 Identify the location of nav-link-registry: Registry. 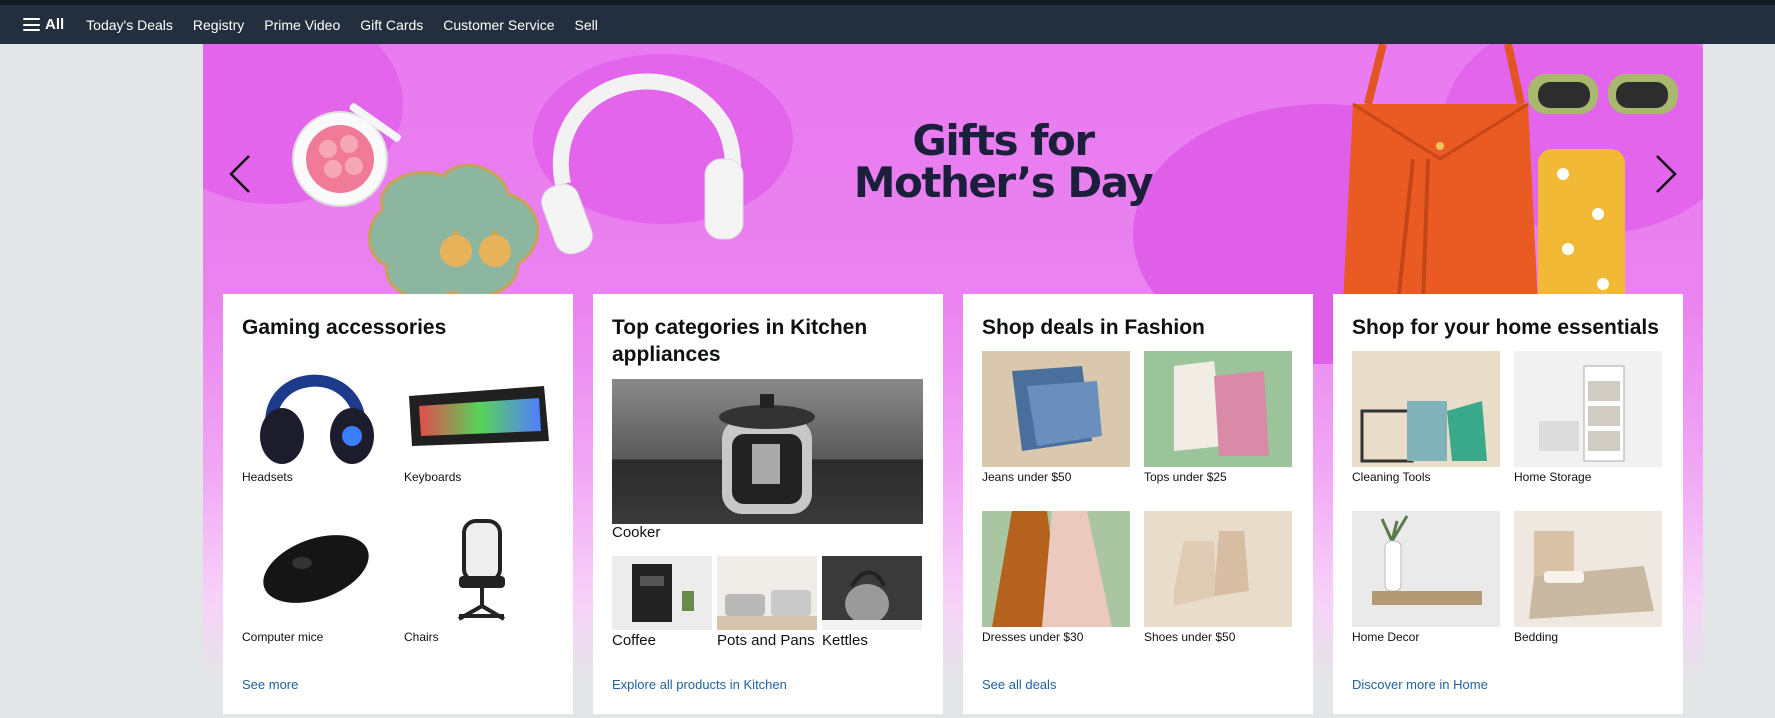
(218, 25).